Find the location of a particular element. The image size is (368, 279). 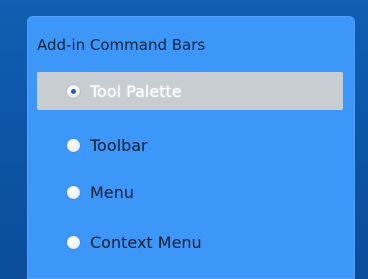

option-label: Tool Palette is located at coordinates (136, 91).